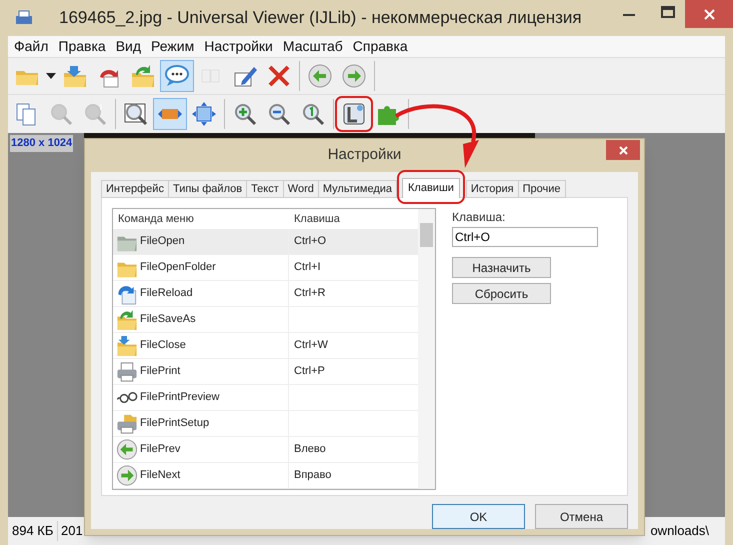 The image size is (733, 545). Describe the element at coordinates (542, 189) in the screenshot. I see `tab: Прочие` at that location.